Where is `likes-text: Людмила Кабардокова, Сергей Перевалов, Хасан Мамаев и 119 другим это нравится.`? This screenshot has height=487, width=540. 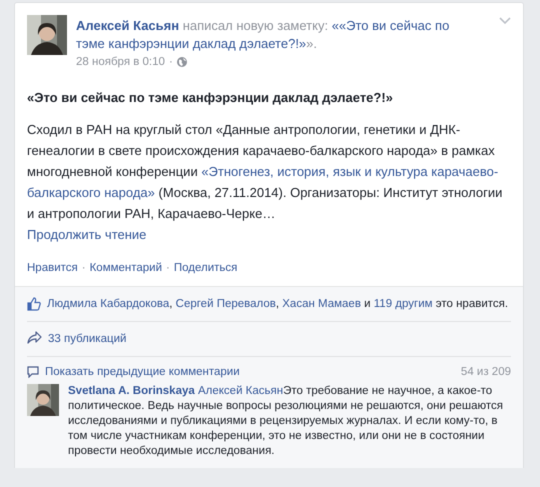 likes-text: Людмила Кабардокова, Сергей Перевалов, Хасан Мамаев и 119 другим это нравится. is located at coordinates (277, 304).